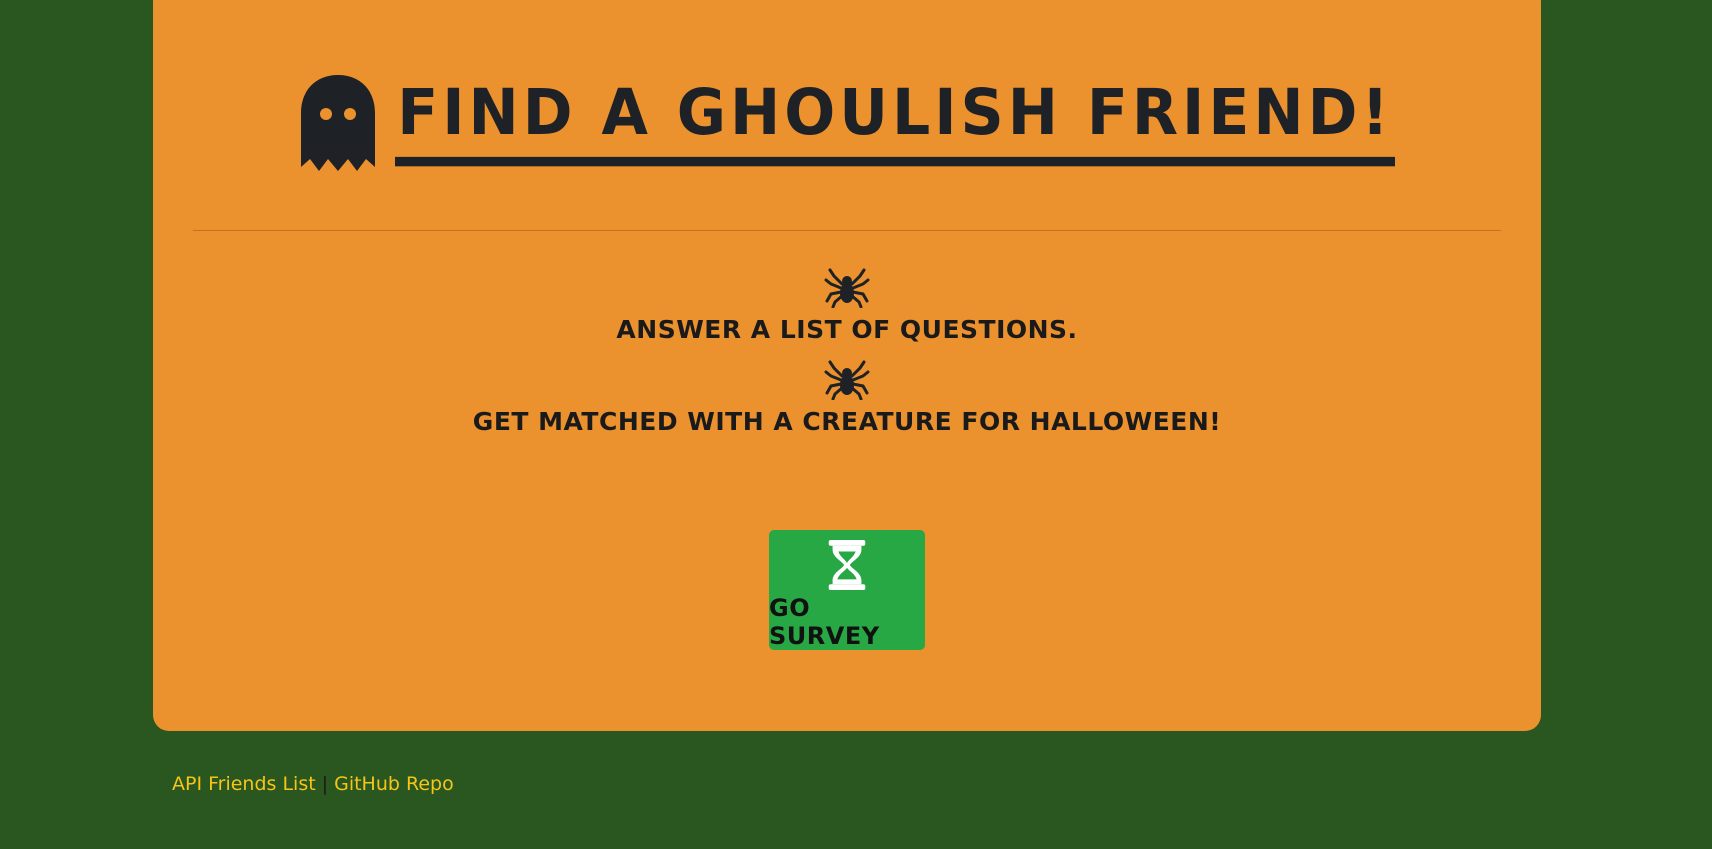  I want to click on hourglass-icon, so click(847, 565).